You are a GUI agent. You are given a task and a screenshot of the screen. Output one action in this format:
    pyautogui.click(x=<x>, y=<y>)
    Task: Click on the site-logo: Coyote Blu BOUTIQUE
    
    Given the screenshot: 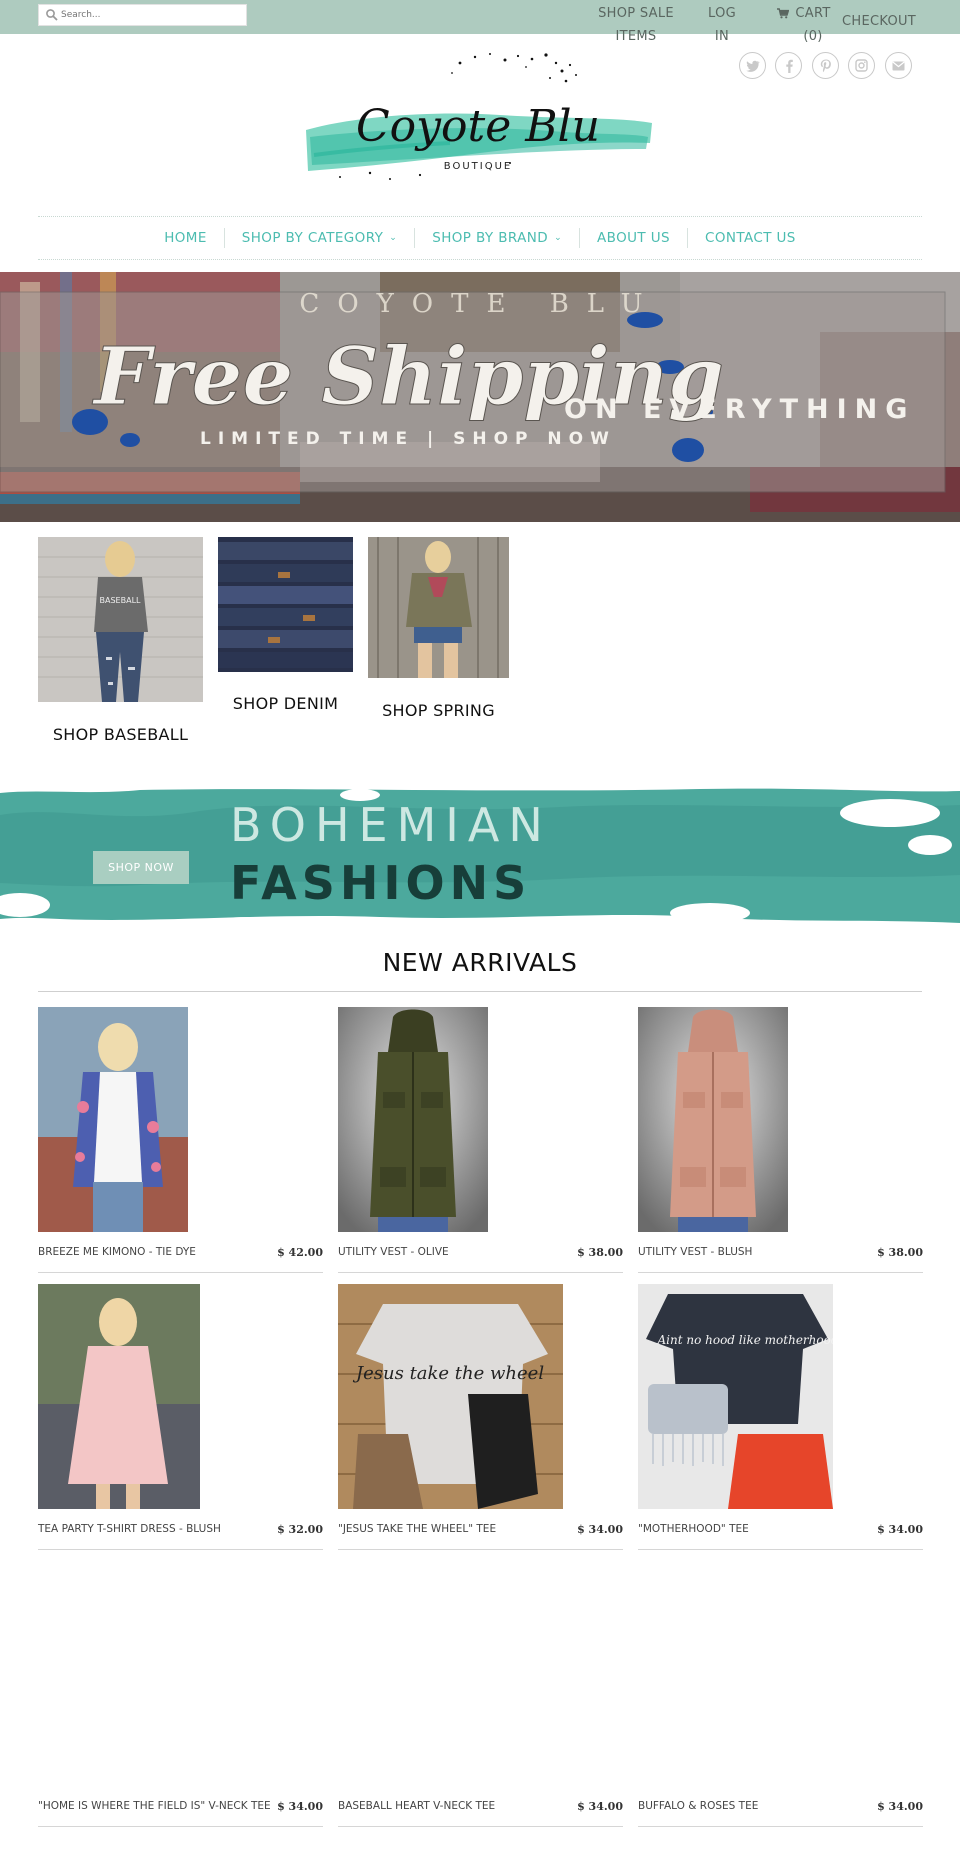 What is the action you would take?
    pyautogui.click(x=480, y=120)
    